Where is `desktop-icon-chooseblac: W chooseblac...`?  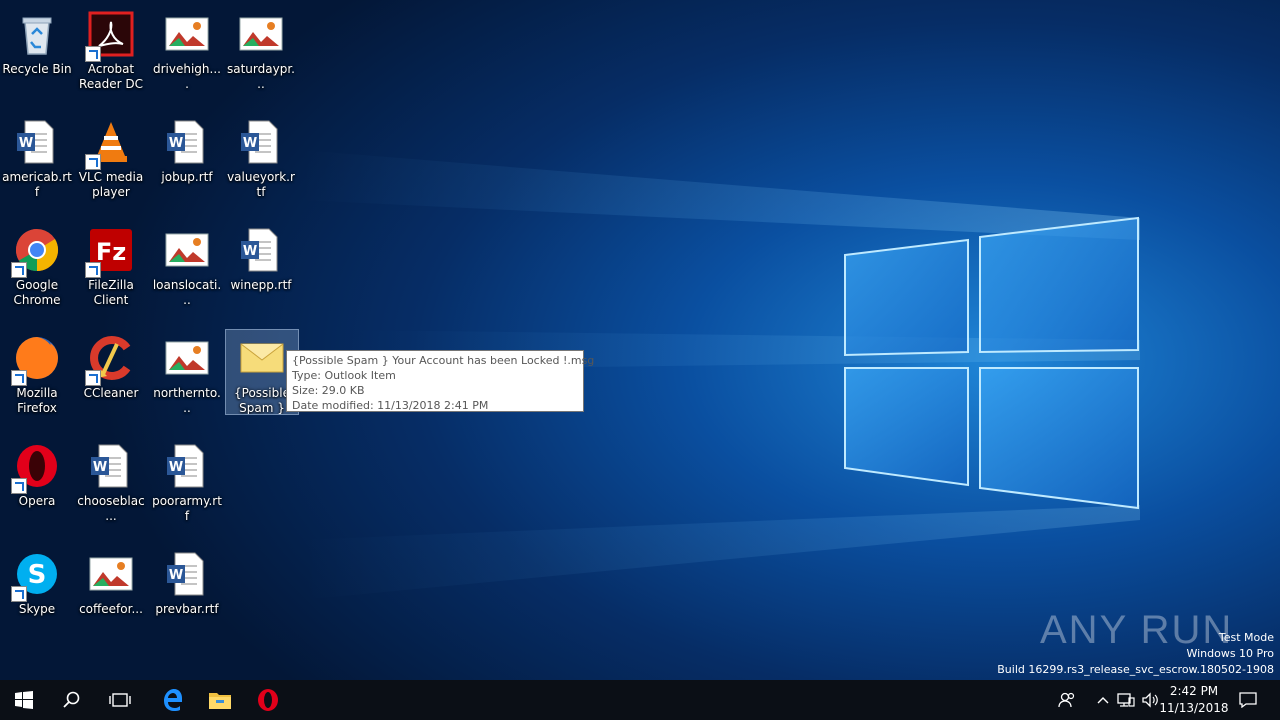
desktop-icon-chooseblac: W chooseblac... is located at coordinates (111, 488).